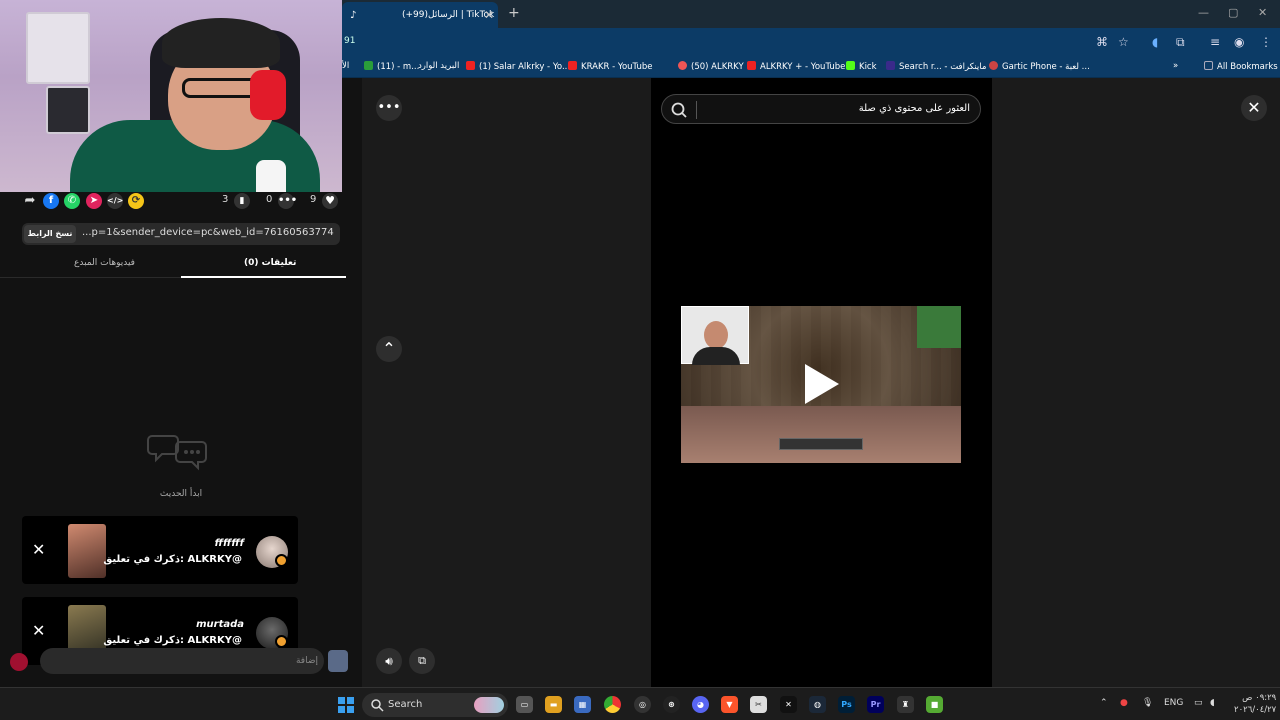 This screenshot has width=1280, height=720. I want to click on browser-toolbar: 91 ⌘ ☆ ◖ ⧉ ≡ ◉ ⋮, so click(811, 42).